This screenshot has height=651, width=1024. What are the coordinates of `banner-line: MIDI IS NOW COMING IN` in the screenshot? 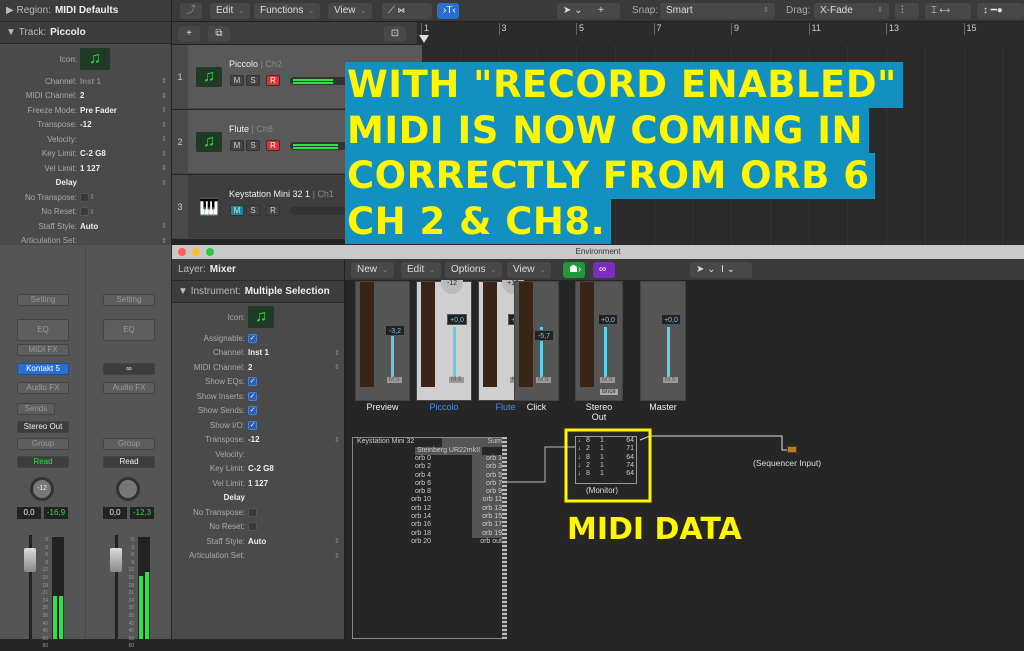 It's located at (607, 130).